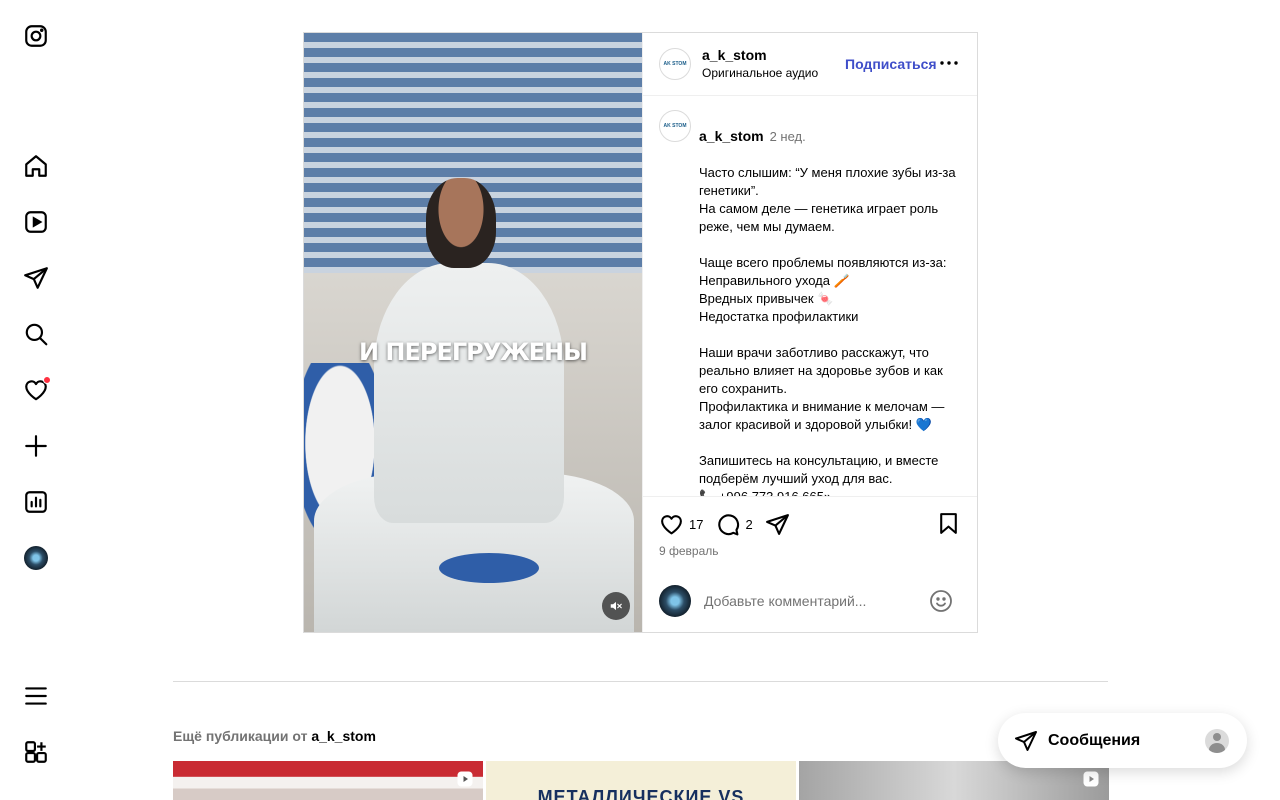 This screenshot has width=1280, height=800. I want to click on more-posts-prefix: Ещё публикации от, so click(240, 736).